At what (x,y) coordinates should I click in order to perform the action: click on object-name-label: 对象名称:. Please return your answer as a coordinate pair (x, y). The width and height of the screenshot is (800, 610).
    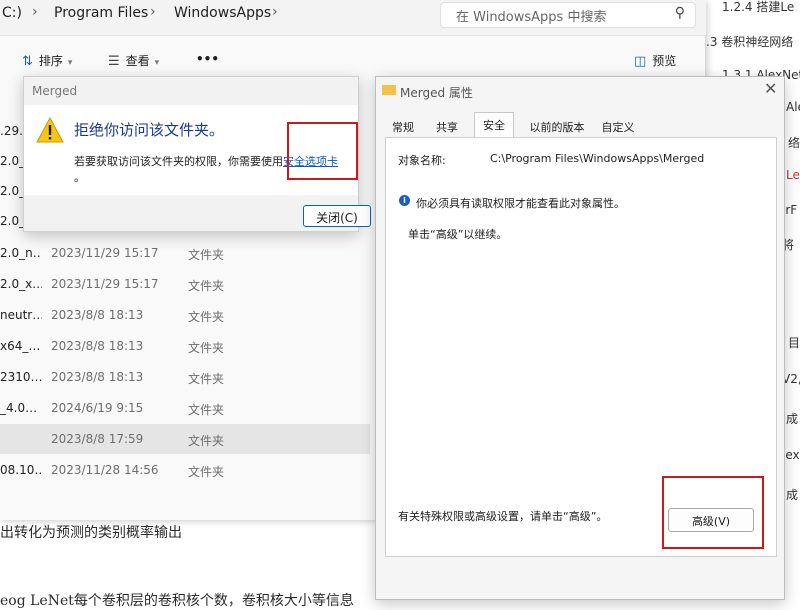
    Looking at the image, I should click on (422, 160).